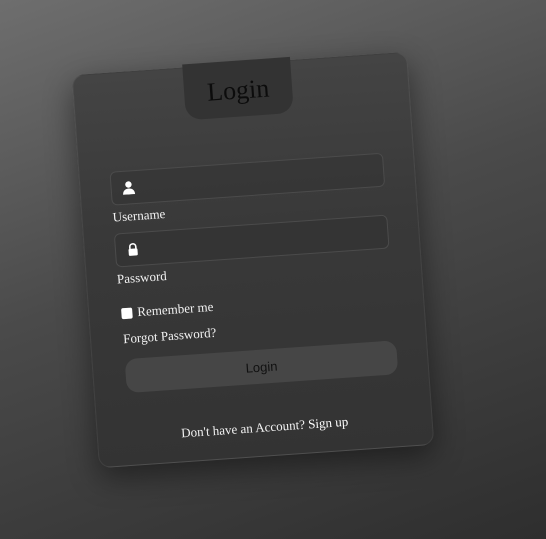  I want to click on lock-icon, so click(132, 249).